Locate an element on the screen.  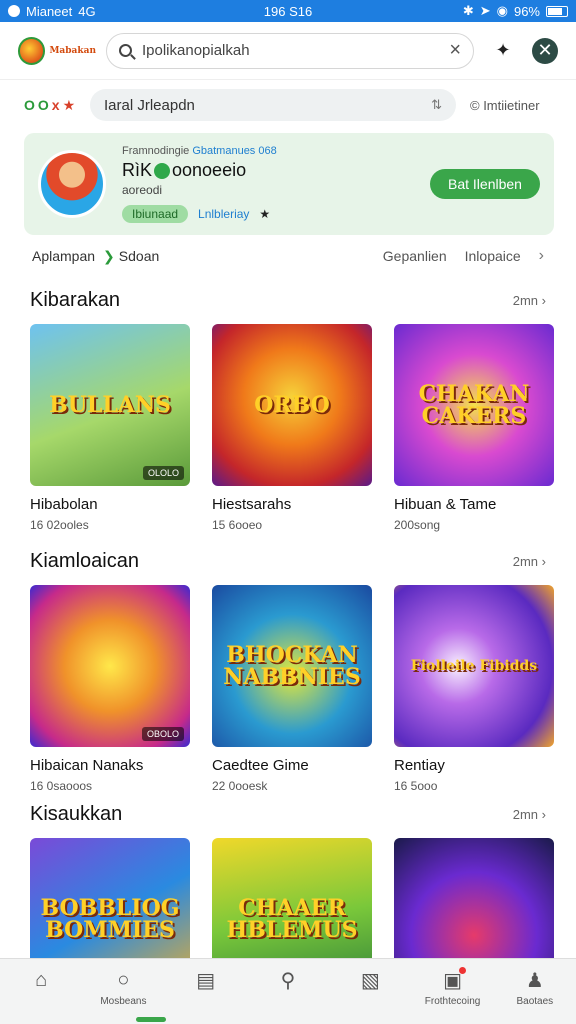
game-thumbnail: BULLANS OLOLO is located at coordinates (110, 405).